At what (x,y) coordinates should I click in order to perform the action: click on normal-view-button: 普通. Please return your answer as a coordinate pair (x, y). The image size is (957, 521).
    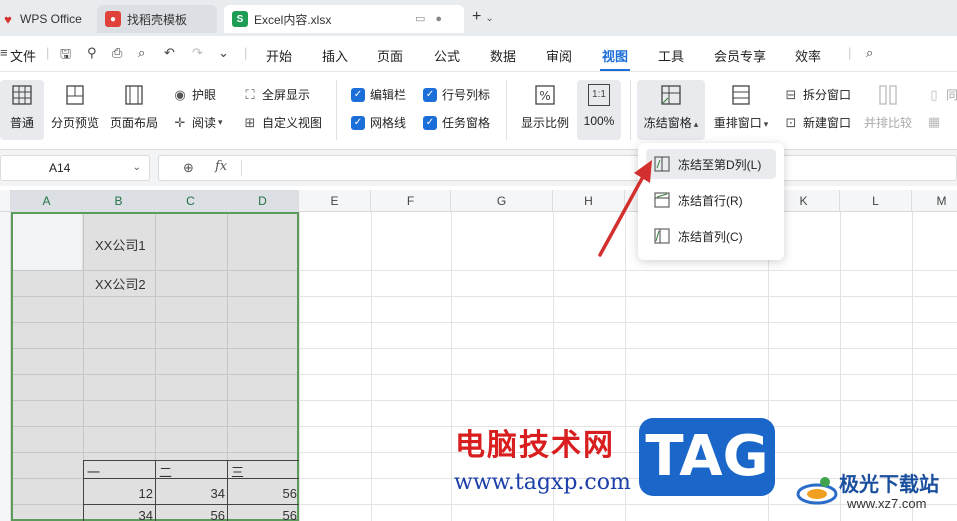
    Looking at the image, I should click on (22, 110).